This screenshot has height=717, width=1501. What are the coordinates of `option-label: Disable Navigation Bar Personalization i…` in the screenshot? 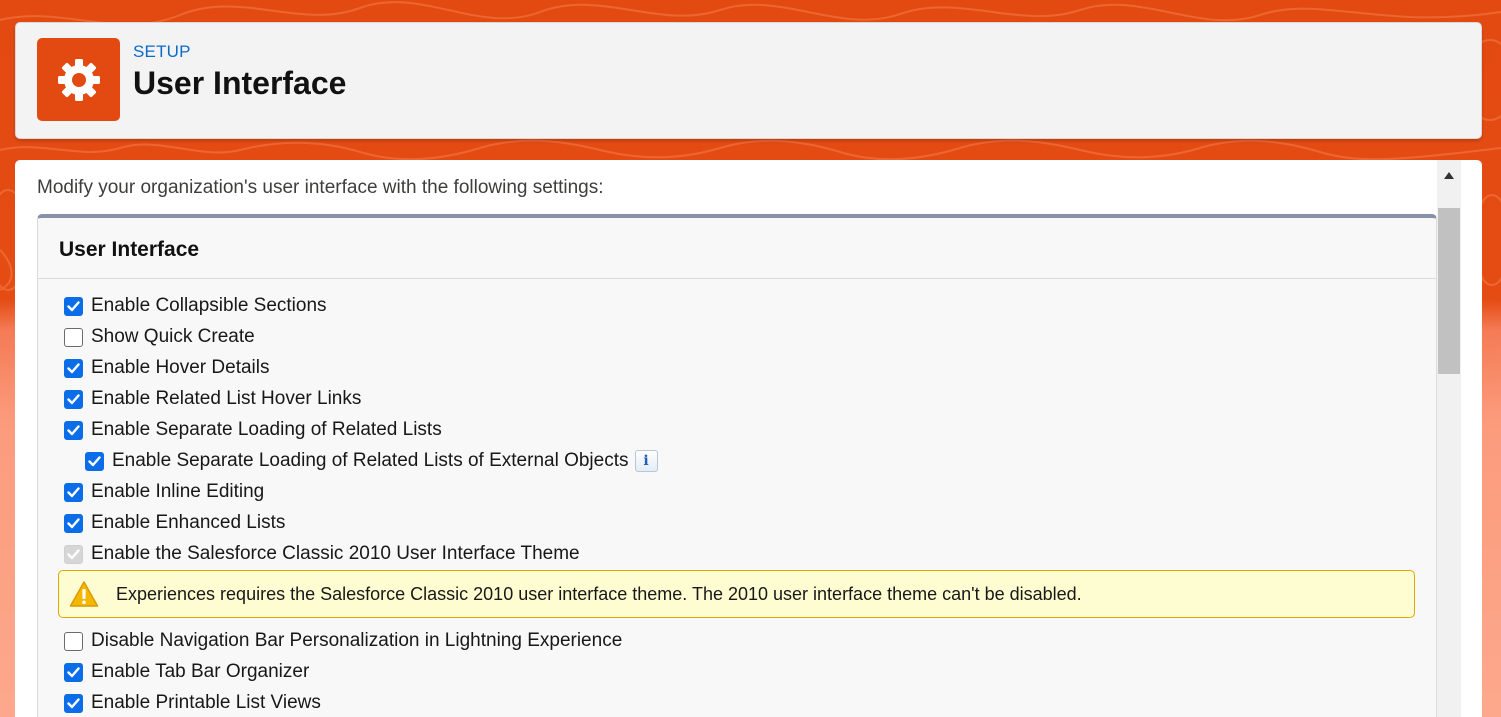 It's located at (357, 640).